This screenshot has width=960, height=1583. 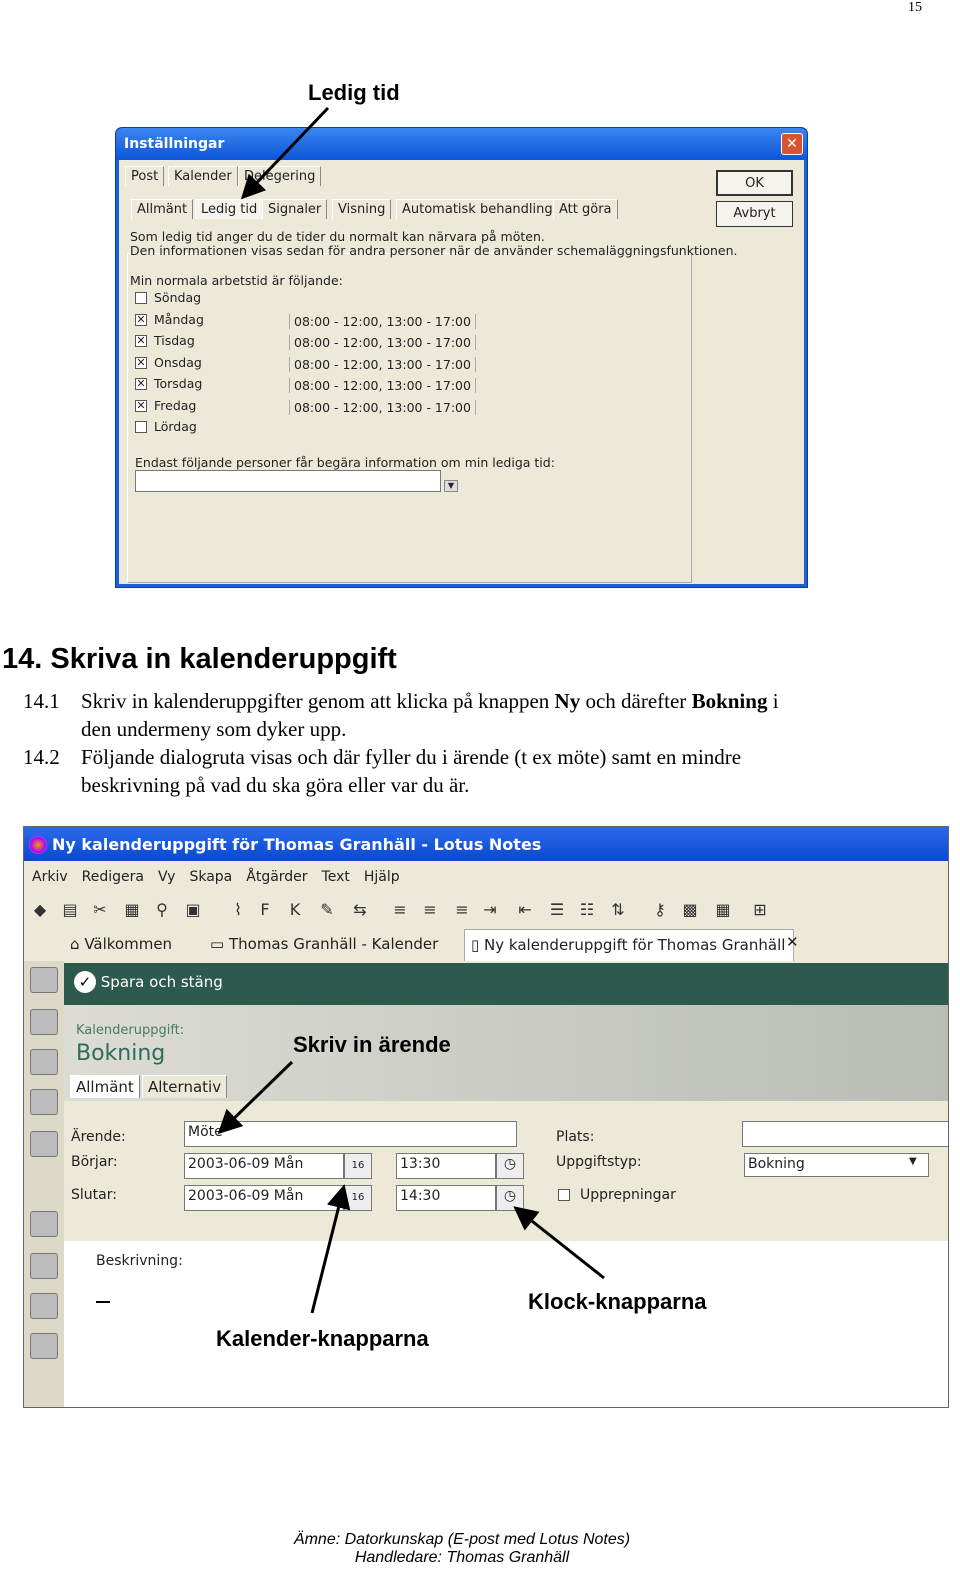 What do you see at coordinates (559, 1243) in the screenshot?
I see `arrow-klock` at bounding box center [559, 1243].